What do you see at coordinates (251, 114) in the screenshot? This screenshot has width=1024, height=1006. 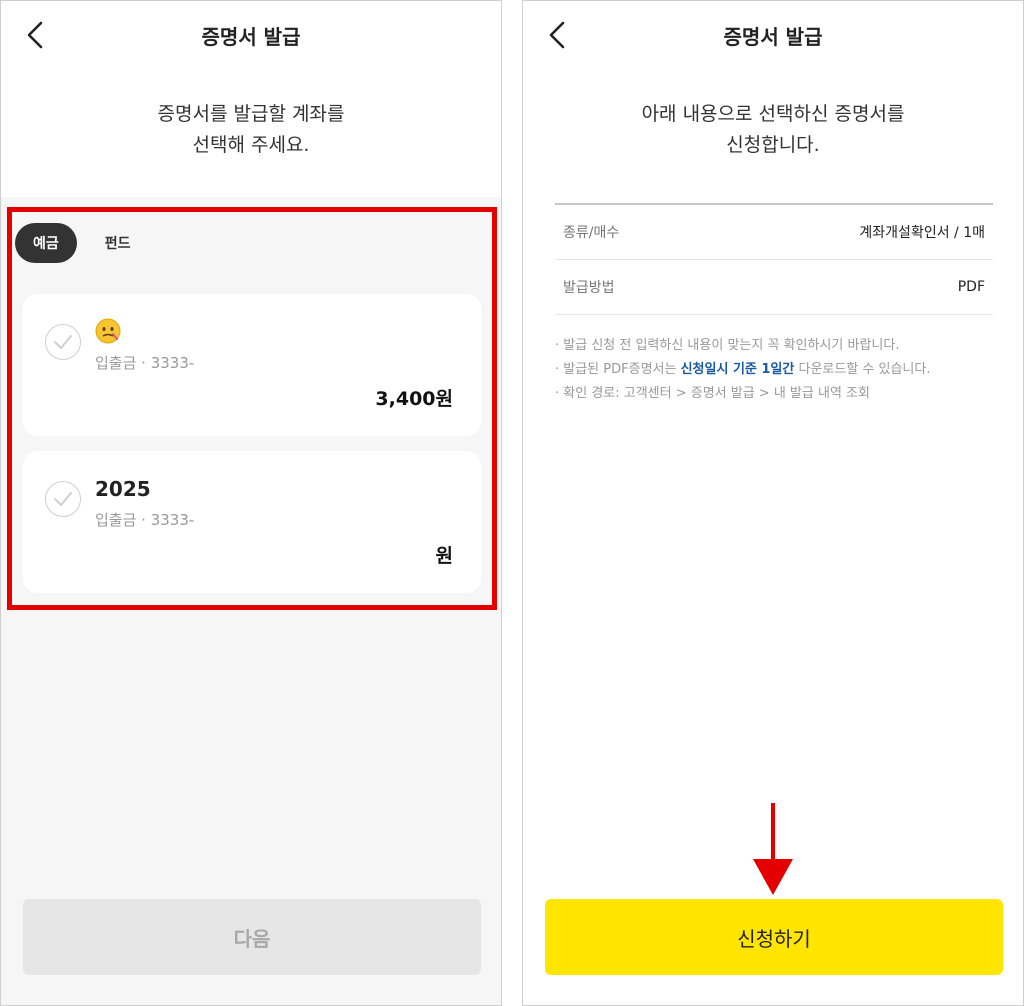 I see `intro-line-1: 증명서를 발급할 계좌를` at bounding box center [251, 114].